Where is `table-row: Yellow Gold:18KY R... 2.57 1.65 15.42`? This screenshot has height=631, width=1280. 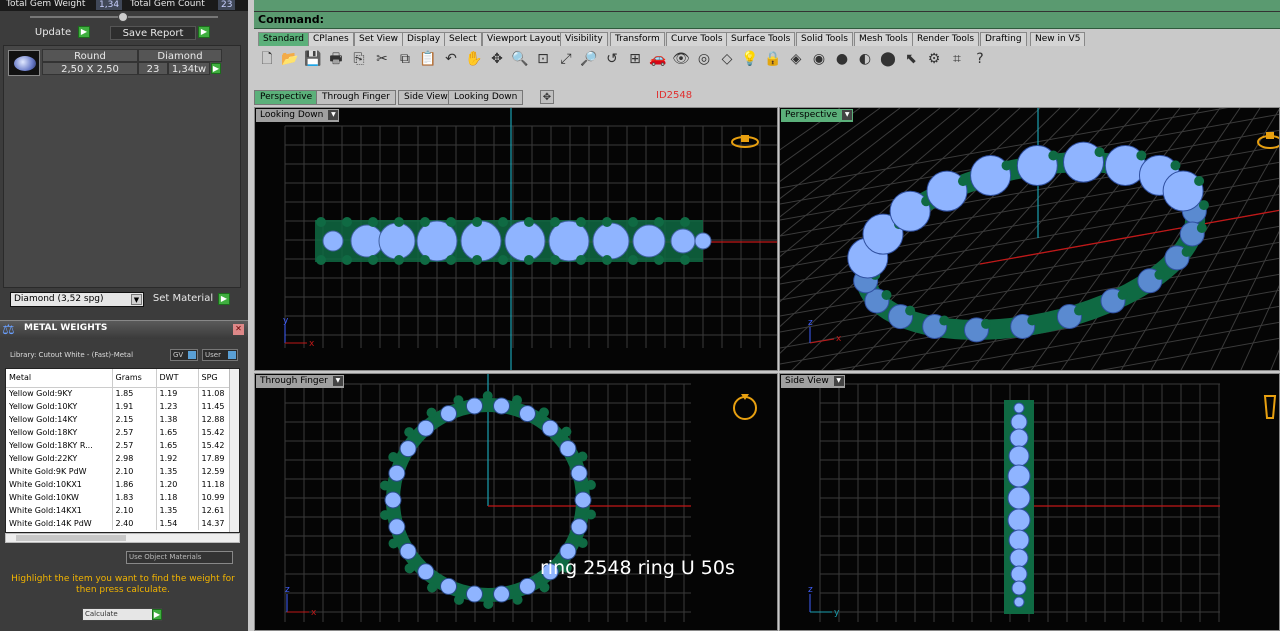
table-row: Yellow Gold:18KY R... 2.57 1.65 15.42 is located at coordinates (119, 445).